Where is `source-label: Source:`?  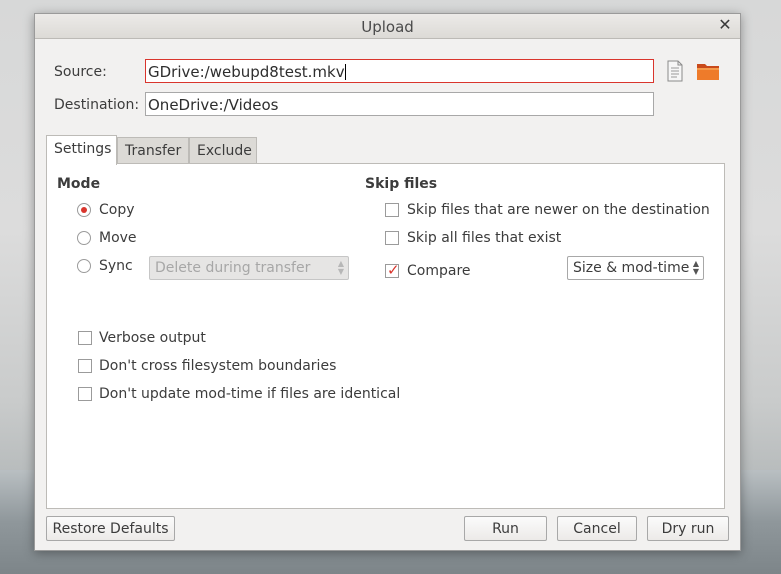
source-label: Source: is located at coordinates (80, 72).